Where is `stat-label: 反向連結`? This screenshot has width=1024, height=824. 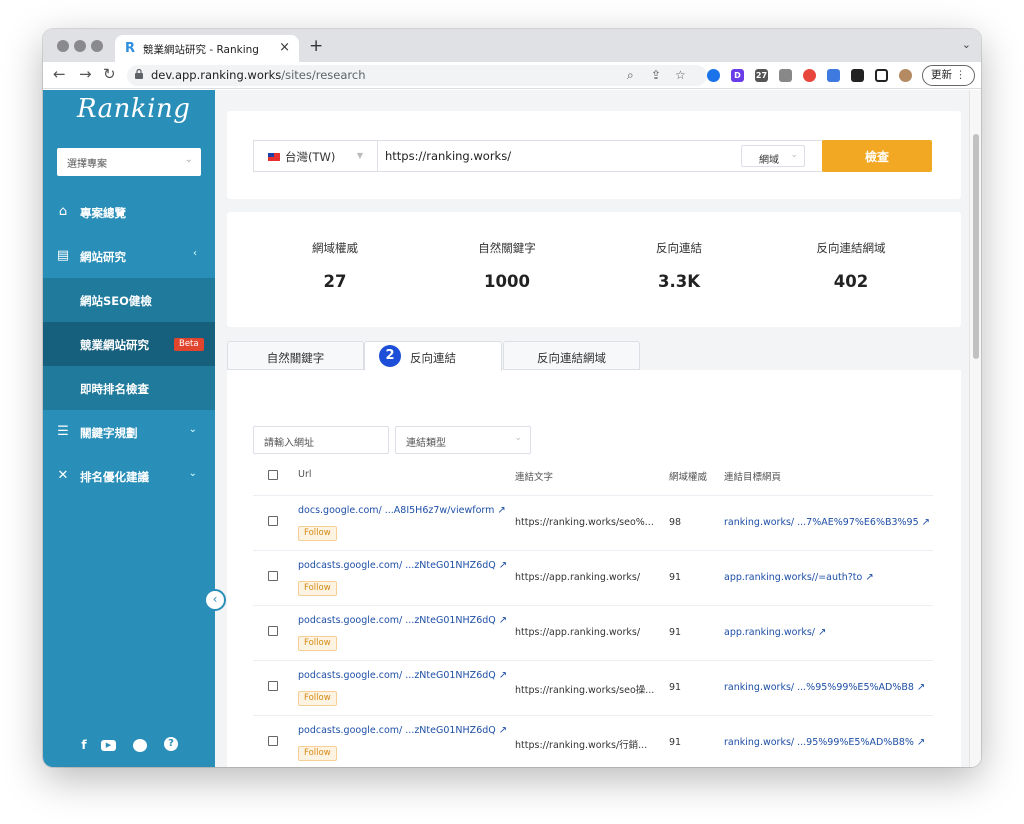 stat-label: 反向連結 is located at coordinates (679, 248).